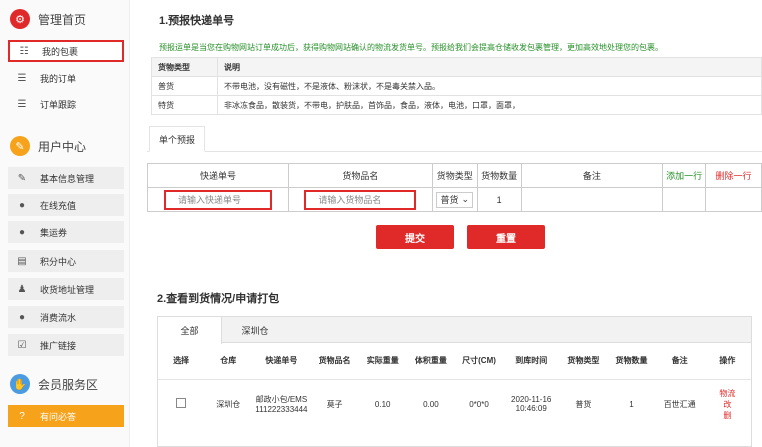 The height and width of the screenshot is (447, 762). I want to click on add-row-button: 添加一行, so click(684, 175).